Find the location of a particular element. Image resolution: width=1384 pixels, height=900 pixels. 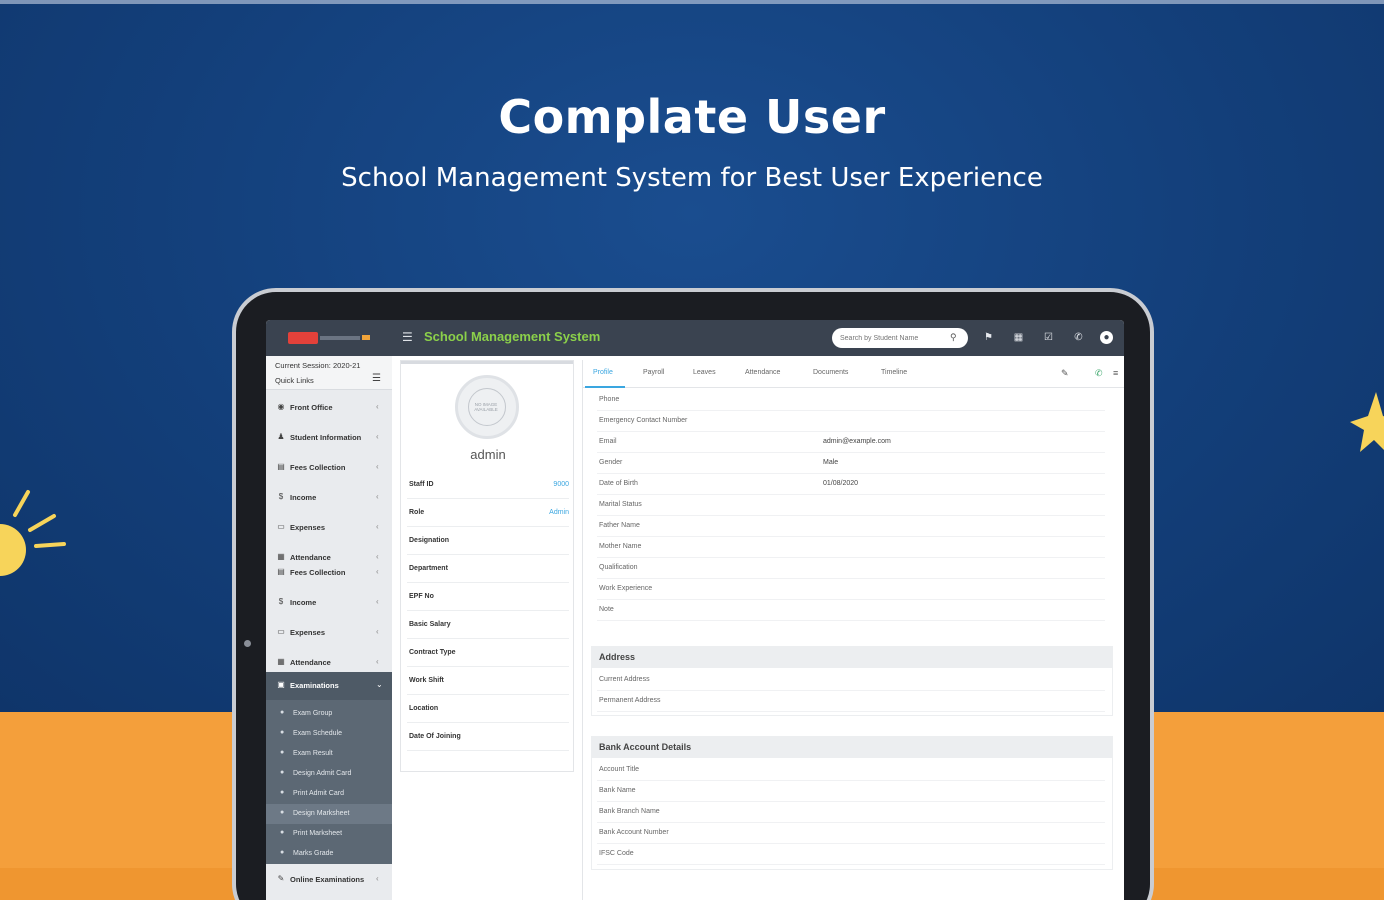

sidebar-item-expenses: ▭ Expenses ‹ is located at coordinates (329, 528).